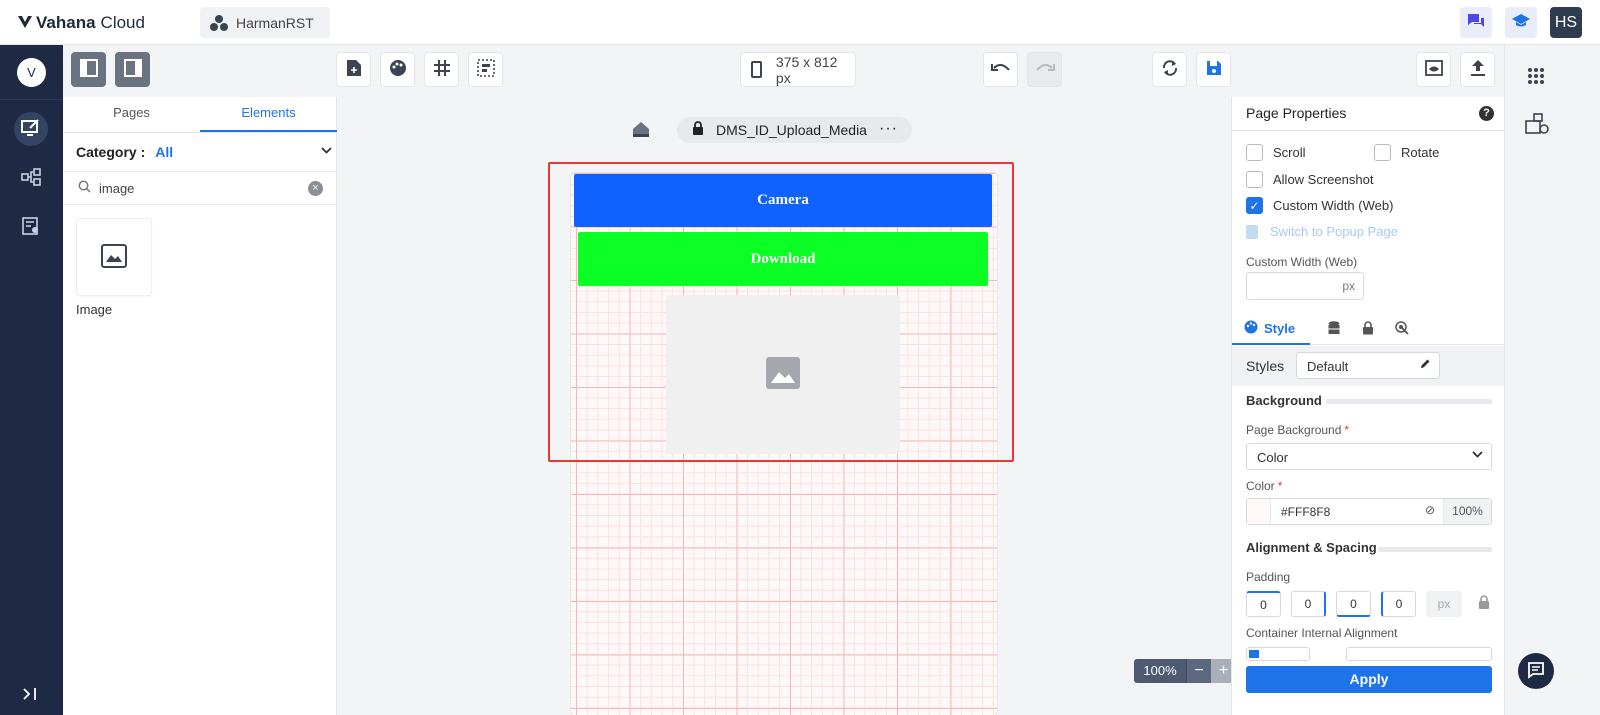 The image size is (1600, 715). I want to click on custom-width-input: px, so click(1305, 286).